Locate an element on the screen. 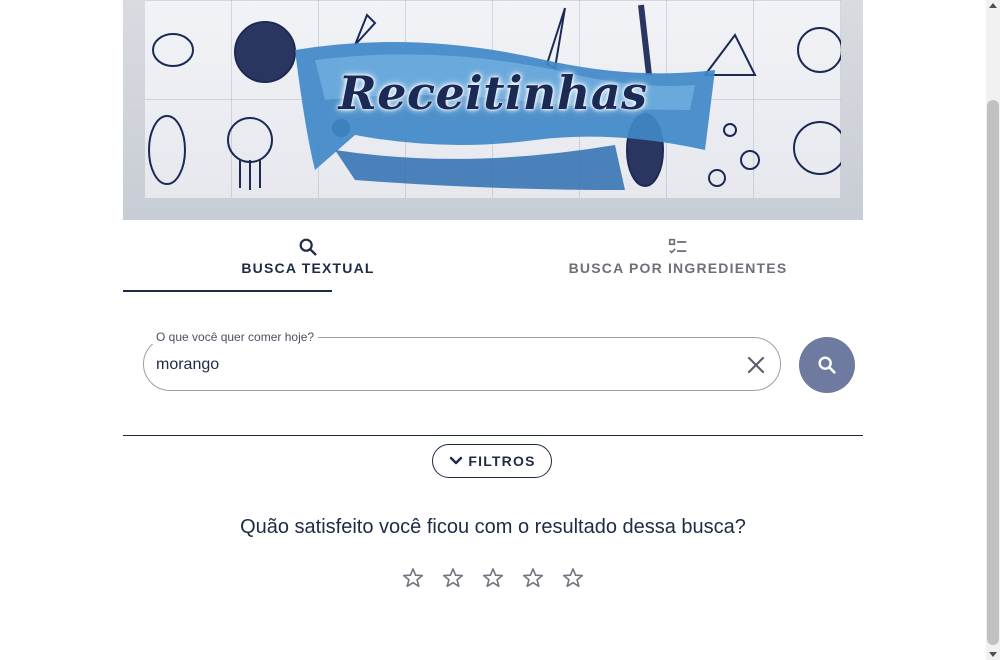 This screenshot has height=660, width=1000. search-field: O que você quer comer hoje? is located at coordinates (462, 360).